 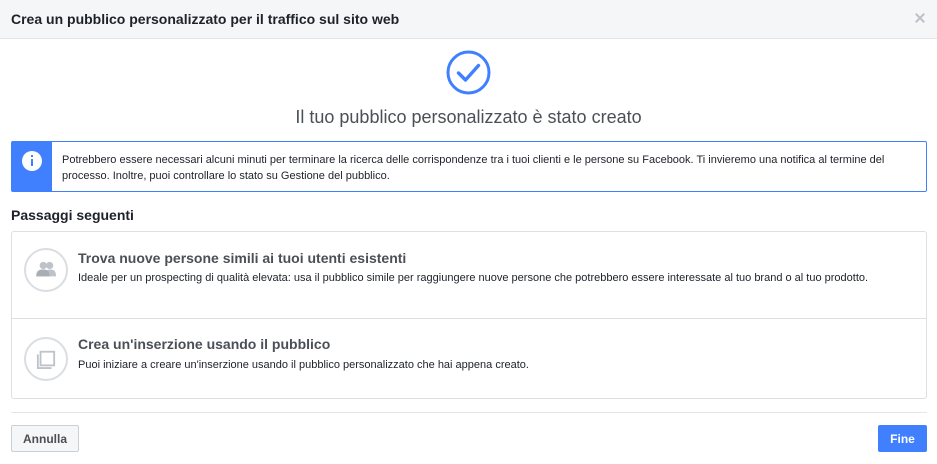 What do you see at coordinates (46, 270) in the screenshot?
I see `people-icon` at bounding box center [46, 270].